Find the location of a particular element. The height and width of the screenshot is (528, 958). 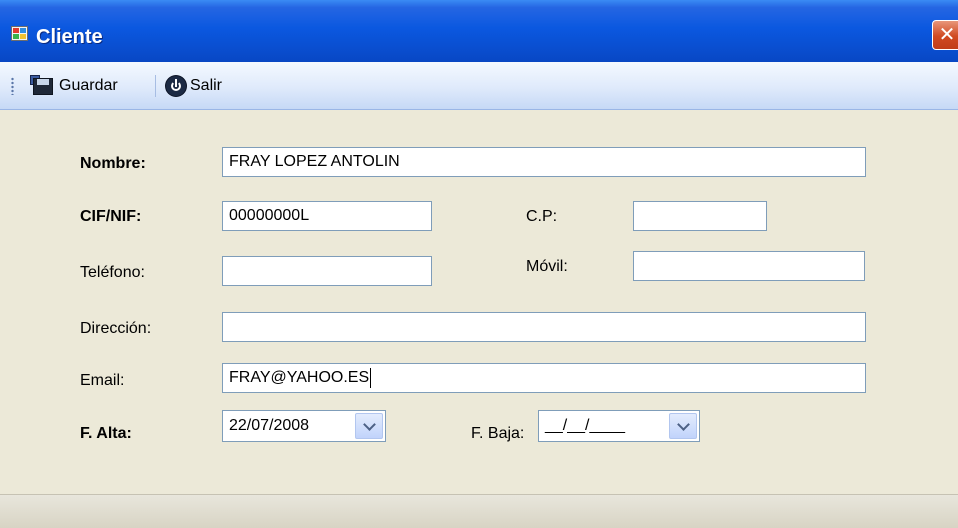

cp-label: C.P: is located at coordinates (542, 216).